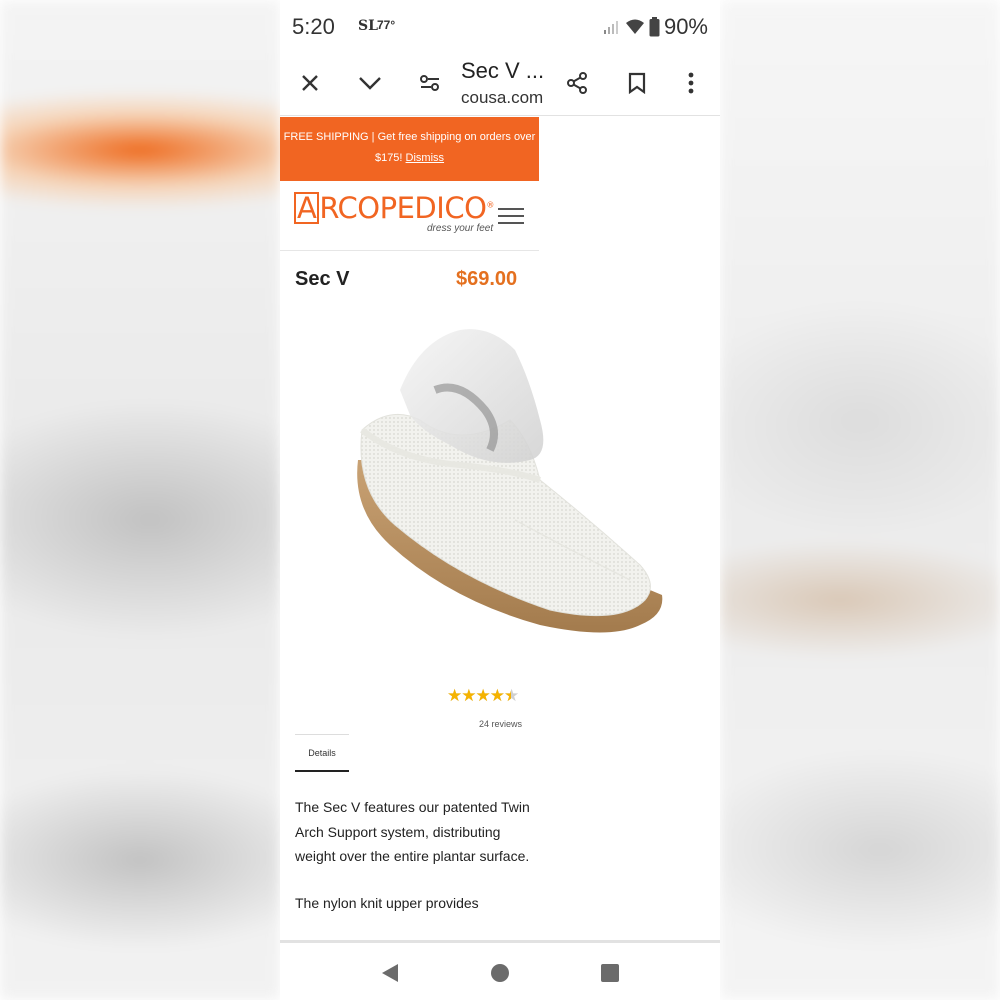 The image size is (1000, 1000). I want to click on more-vert-icon, so click(691, 83).